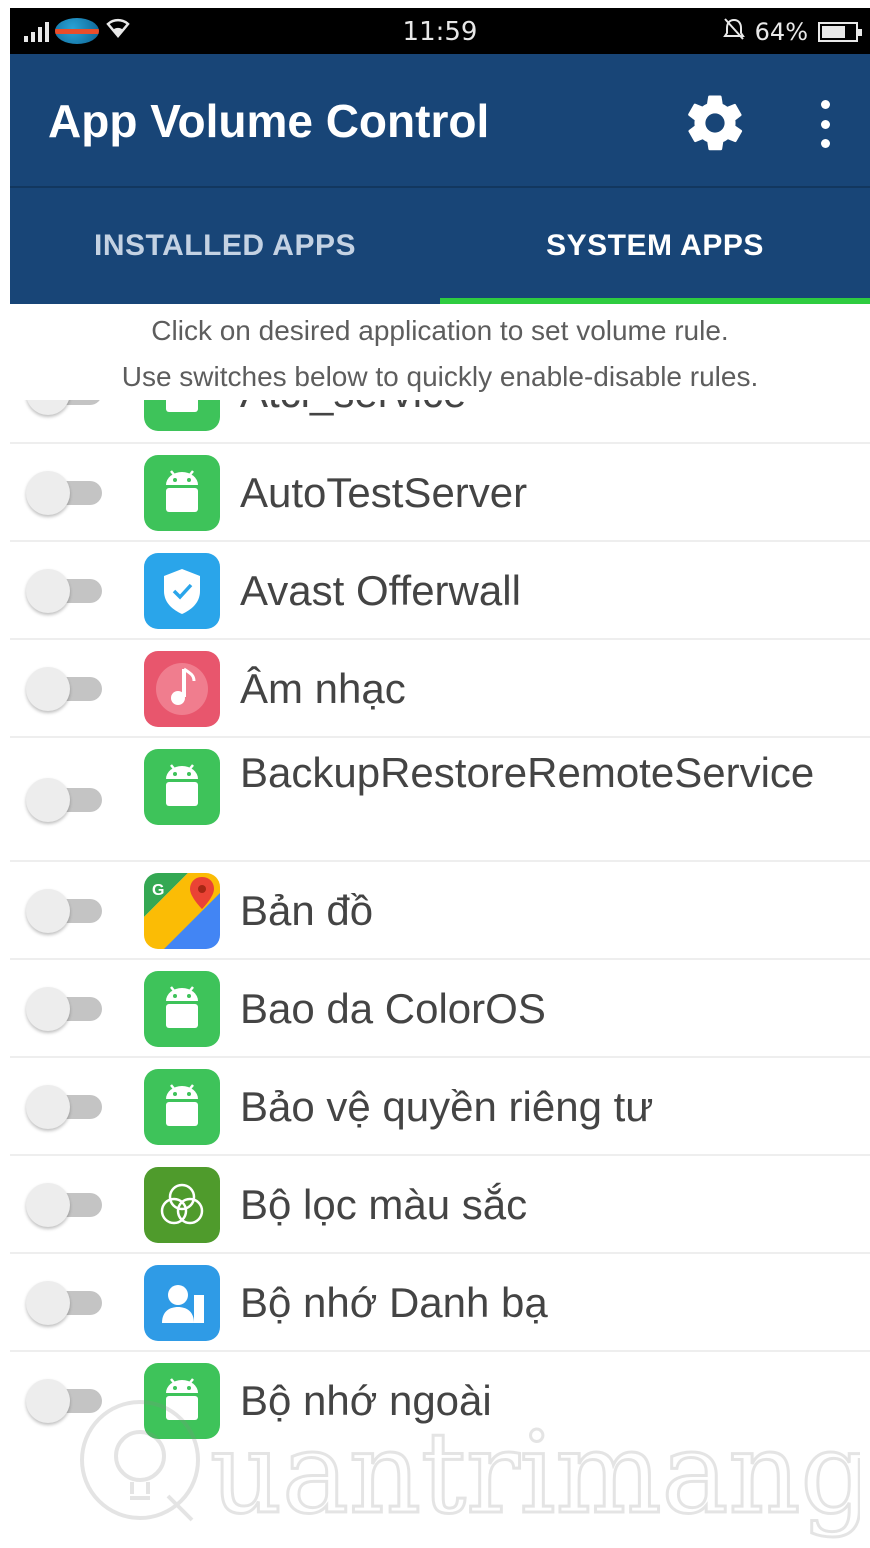 This screenshot has width=870, height=1548. I want to click on status-right-icons: 64%, so click(792, 32).